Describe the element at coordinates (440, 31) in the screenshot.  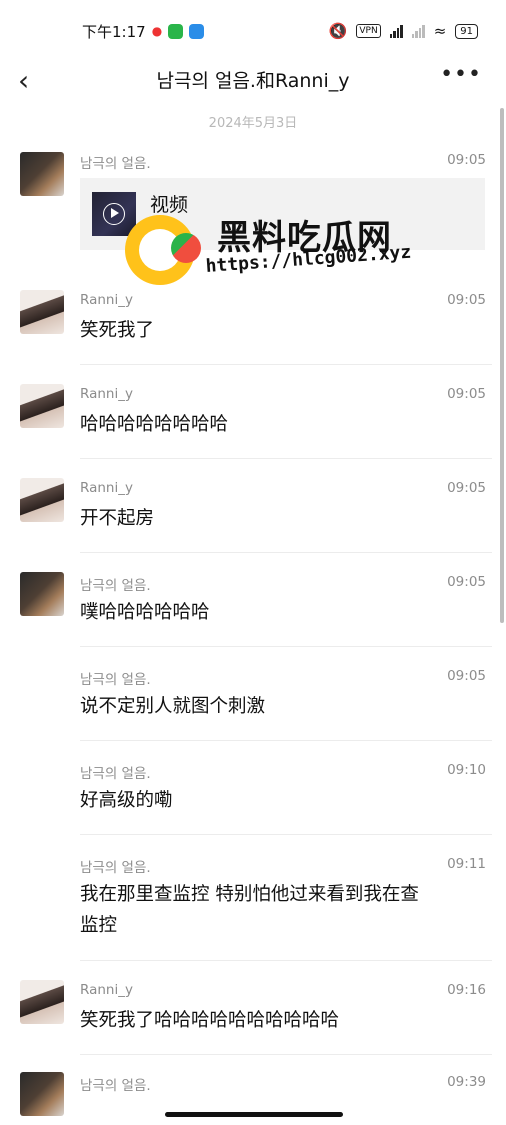
I see `wifi-icon: ≈` at that location.